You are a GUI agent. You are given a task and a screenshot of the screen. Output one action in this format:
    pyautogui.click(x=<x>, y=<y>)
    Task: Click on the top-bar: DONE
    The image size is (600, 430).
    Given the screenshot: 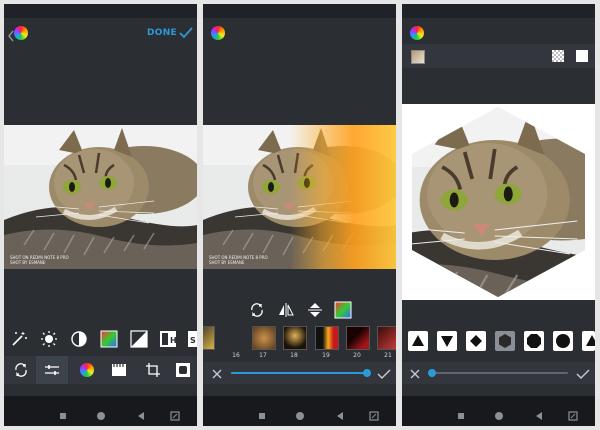 What is the action you would take?
    pyautogui.click(x=100, y=33)
    